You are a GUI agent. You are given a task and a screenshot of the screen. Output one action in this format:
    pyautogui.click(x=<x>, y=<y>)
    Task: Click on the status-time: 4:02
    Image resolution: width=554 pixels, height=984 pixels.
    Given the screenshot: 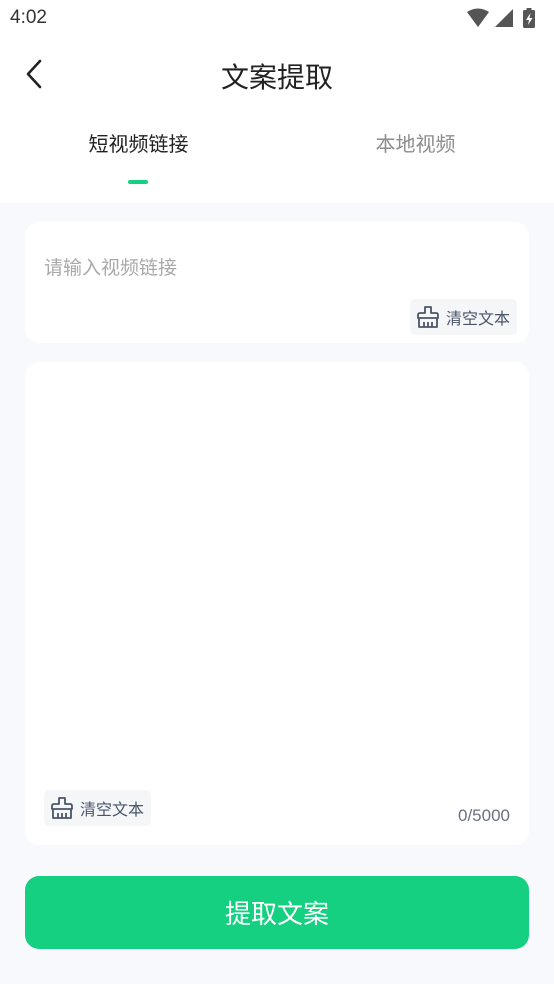 What is the action you would take?
    pyautogui.click(x=28, y=17)
    